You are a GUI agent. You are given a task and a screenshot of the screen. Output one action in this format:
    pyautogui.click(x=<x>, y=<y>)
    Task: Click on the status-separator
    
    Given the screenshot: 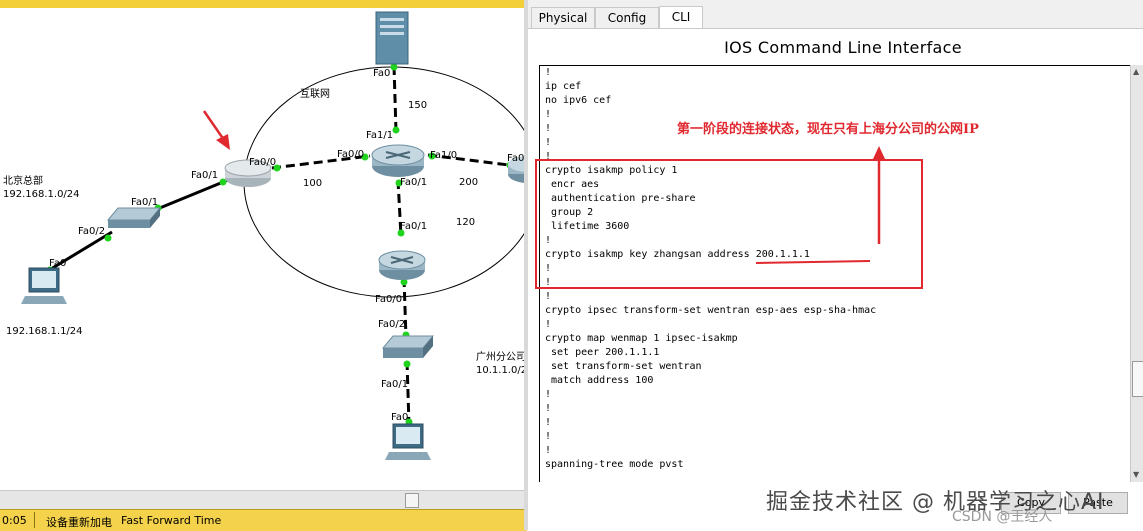 What is the action you would take?
    pyautogui.click(x=34, y=520)
    